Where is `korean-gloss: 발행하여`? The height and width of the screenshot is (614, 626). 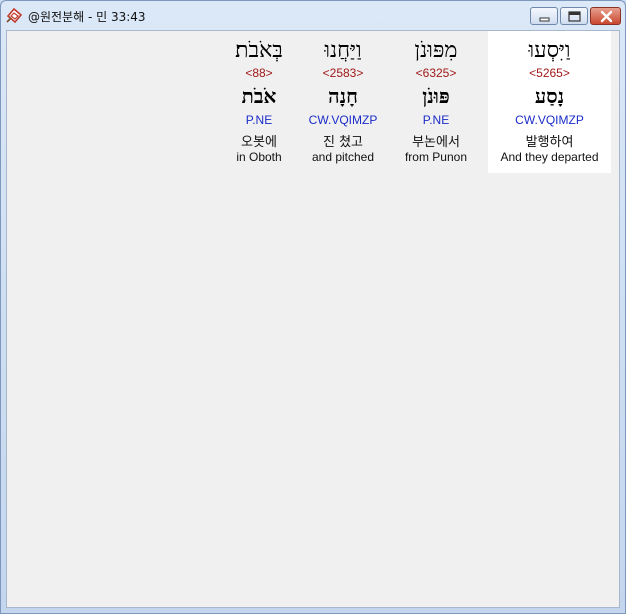 korean-gloss: 발행하여 is located at coordinates (549, 142).